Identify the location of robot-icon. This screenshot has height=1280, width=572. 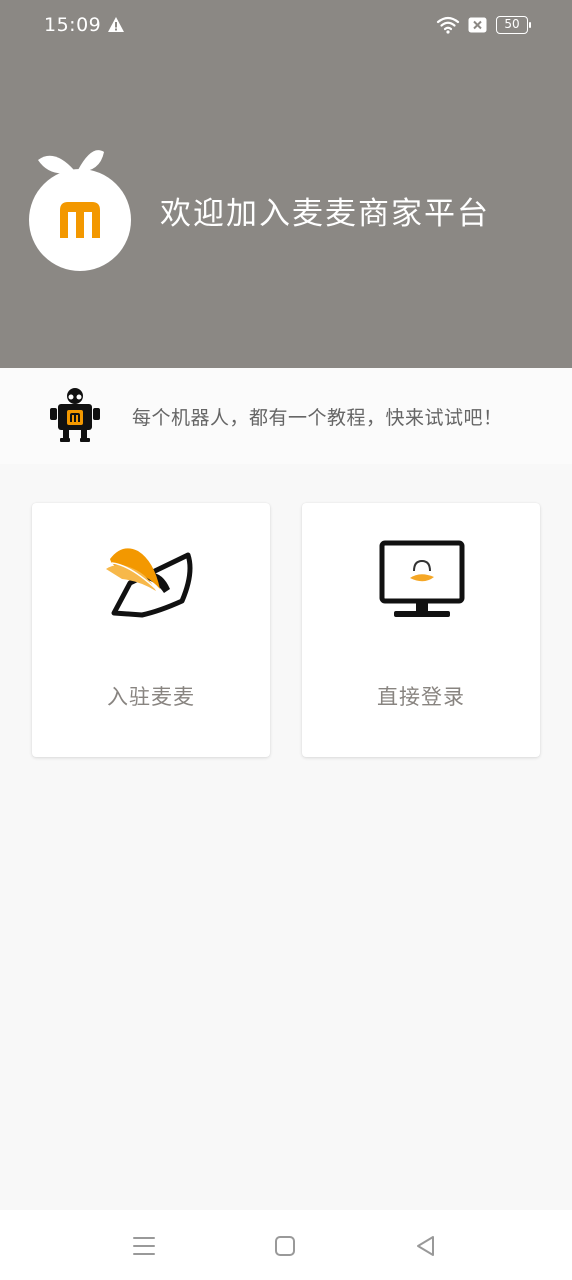
(75, 415).